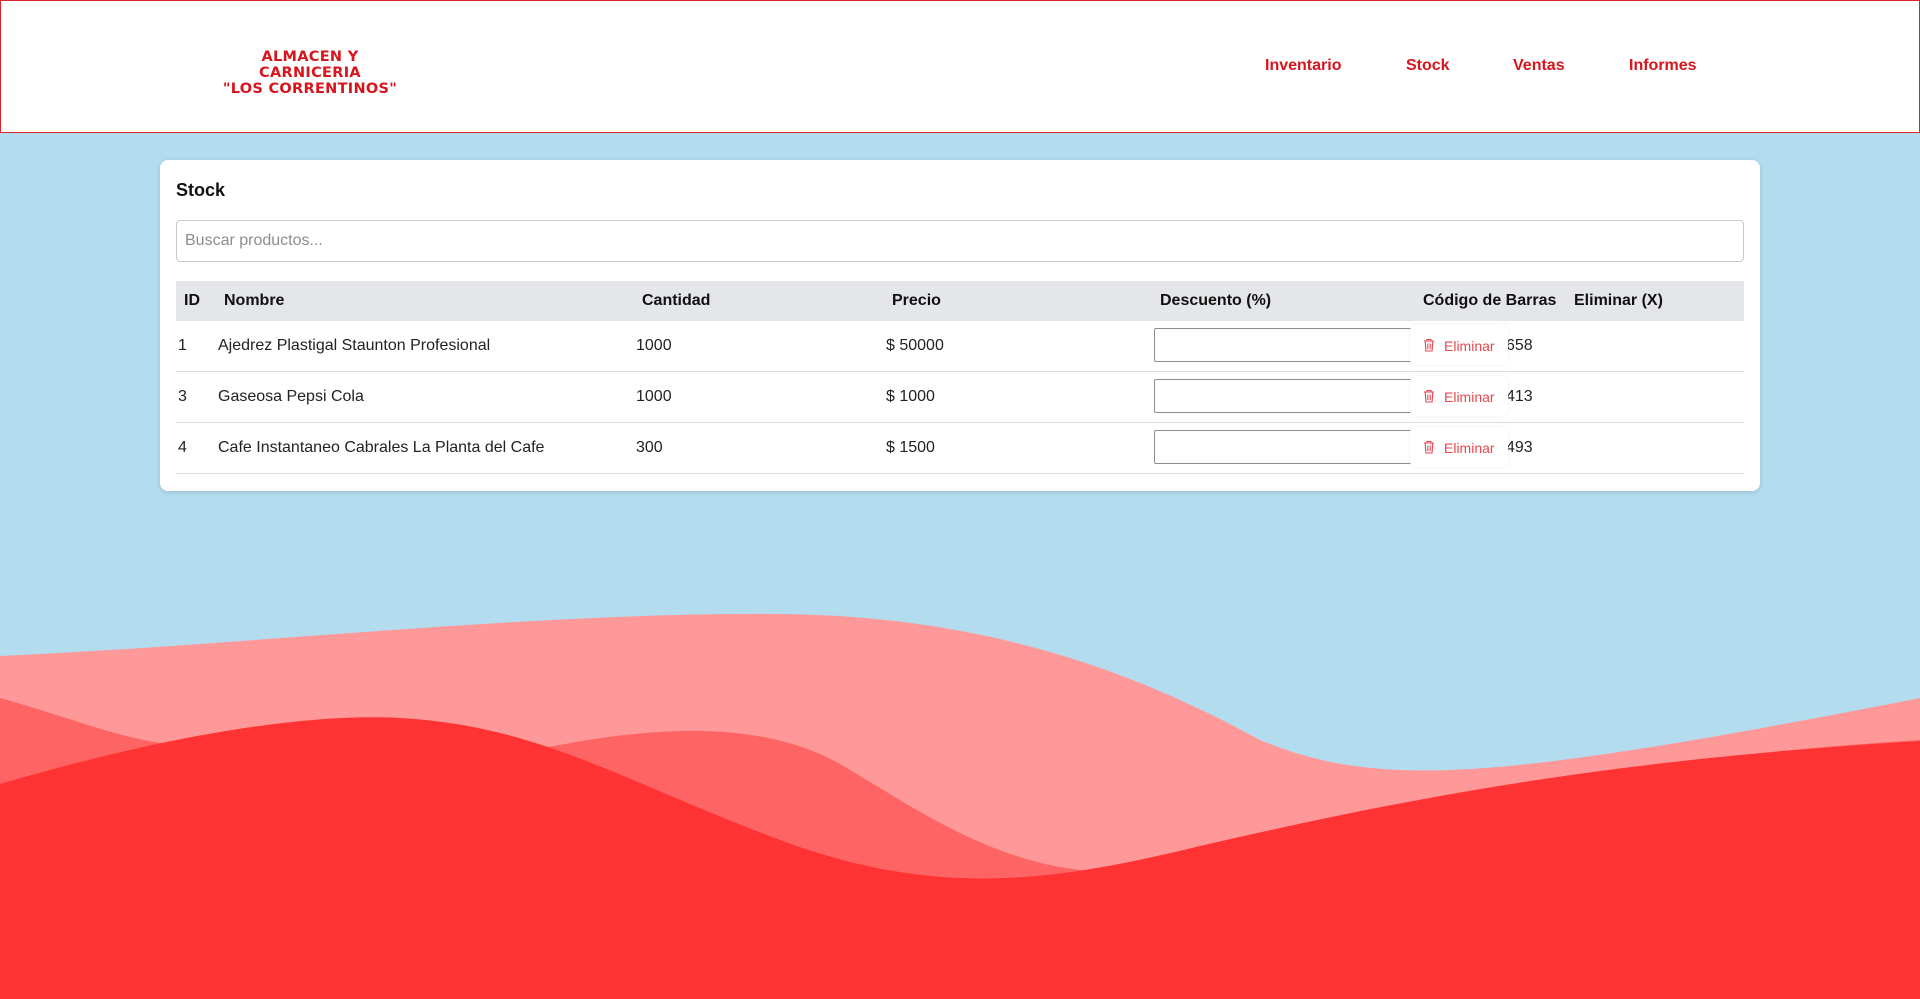 This screenshot has width=1920, height=999. I want to click on nav-informes: Informes, so click(1663, 66).